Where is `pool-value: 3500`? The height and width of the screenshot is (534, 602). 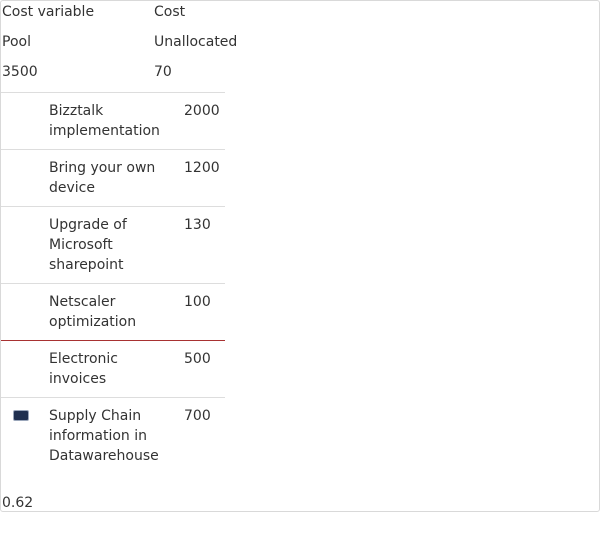
pool-value: 3500 is located at coordinates (20, 72).